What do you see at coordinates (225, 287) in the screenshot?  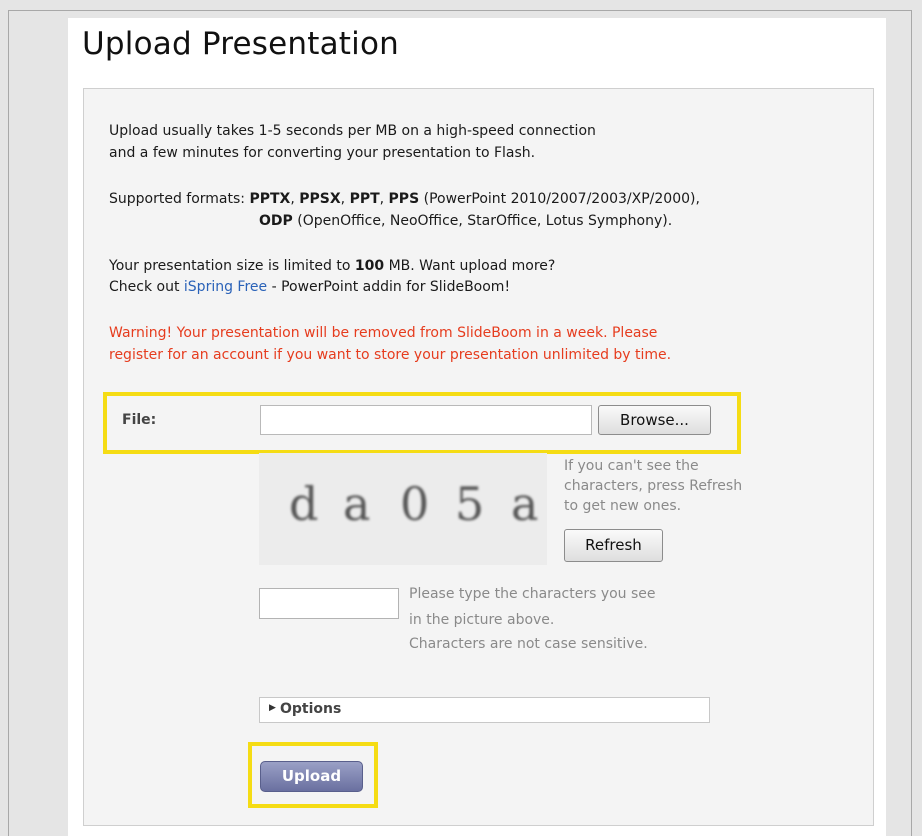 I see `ispring-free-link: iSpring Free` at bounding box center [225, 287].